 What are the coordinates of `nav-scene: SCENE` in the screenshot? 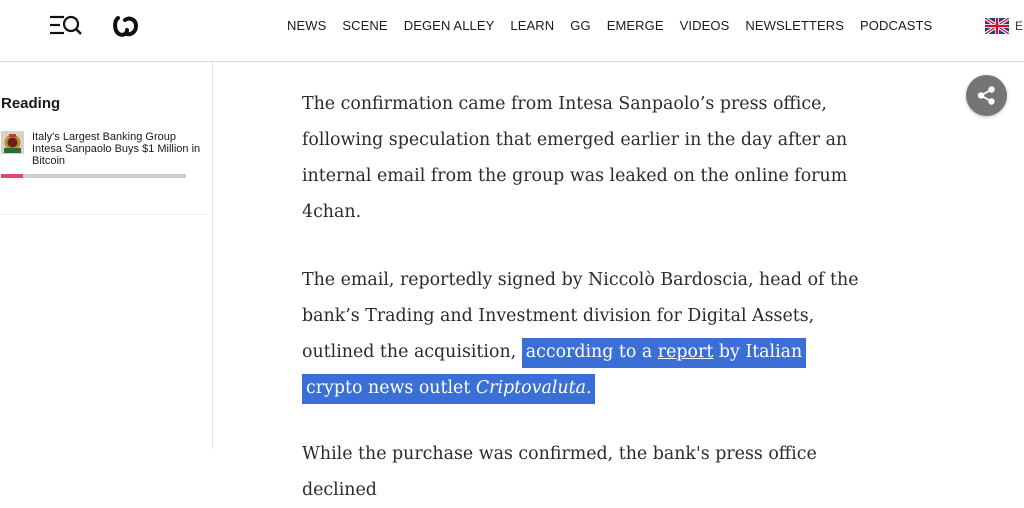 It's located at (364, 25).